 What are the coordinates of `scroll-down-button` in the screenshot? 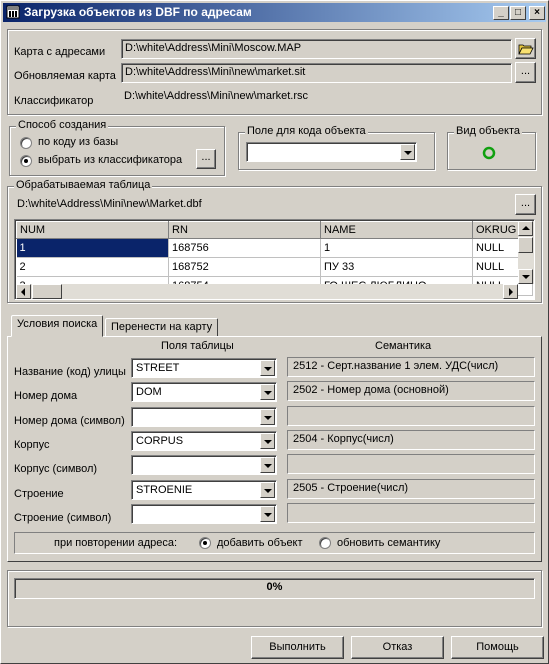 It's located at (525, 276).